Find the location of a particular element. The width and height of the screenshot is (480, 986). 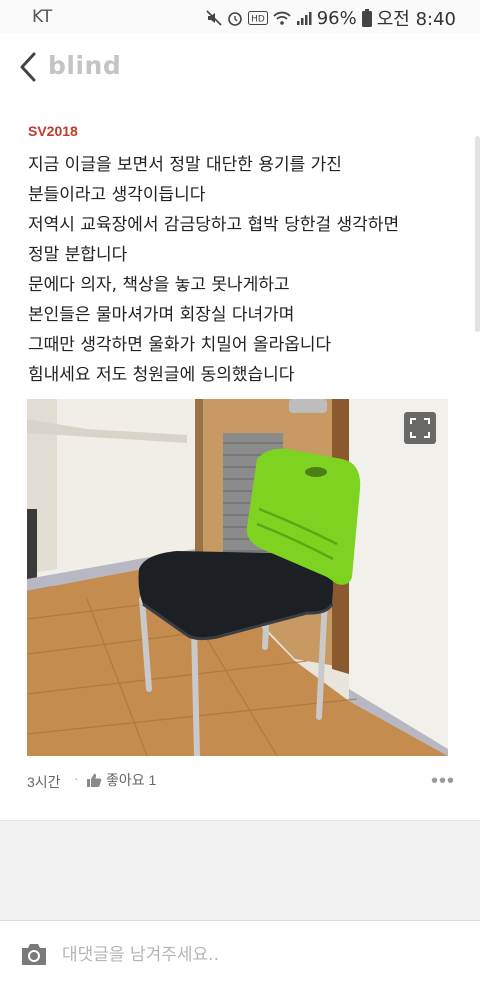

like-label: 좋아요 1 is located at coordinates (131, 780).